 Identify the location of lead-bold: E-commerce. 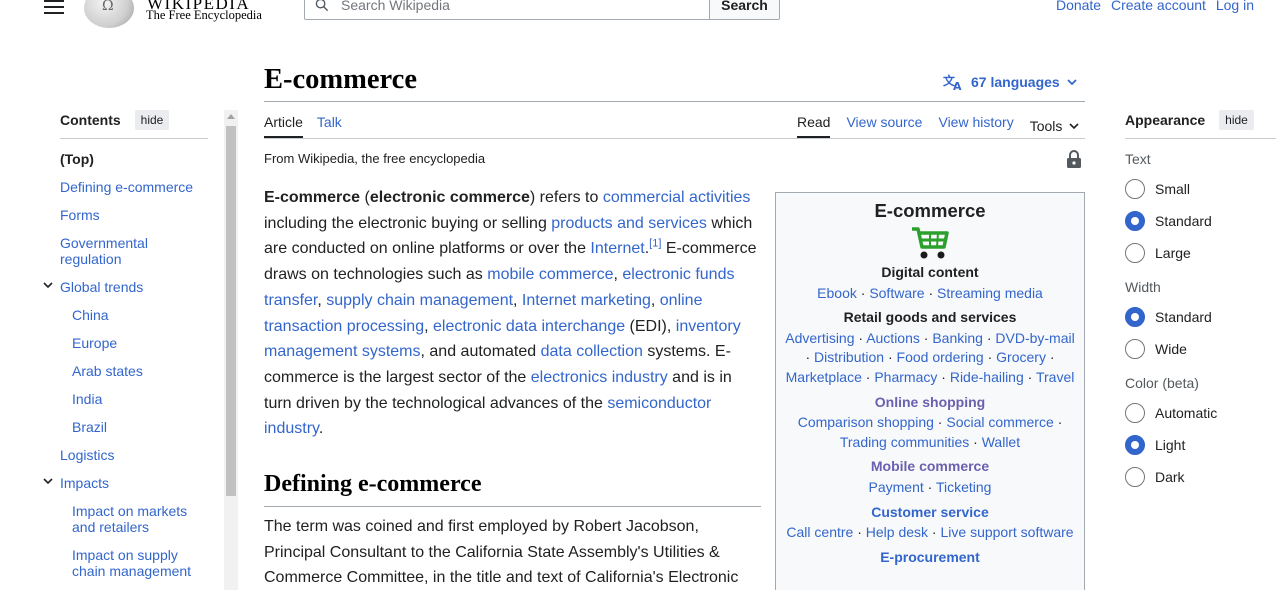
(312, 197).